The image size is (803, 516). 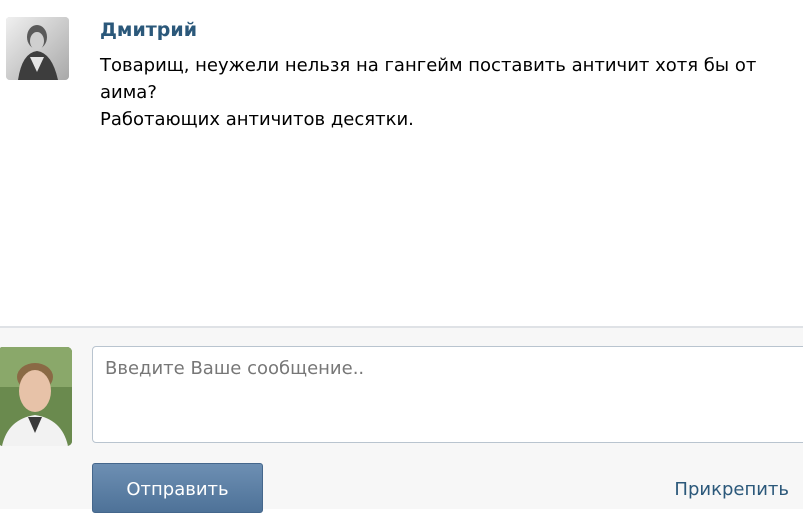 I want to click on send-button: Отправить, so click(x=177, y=488).